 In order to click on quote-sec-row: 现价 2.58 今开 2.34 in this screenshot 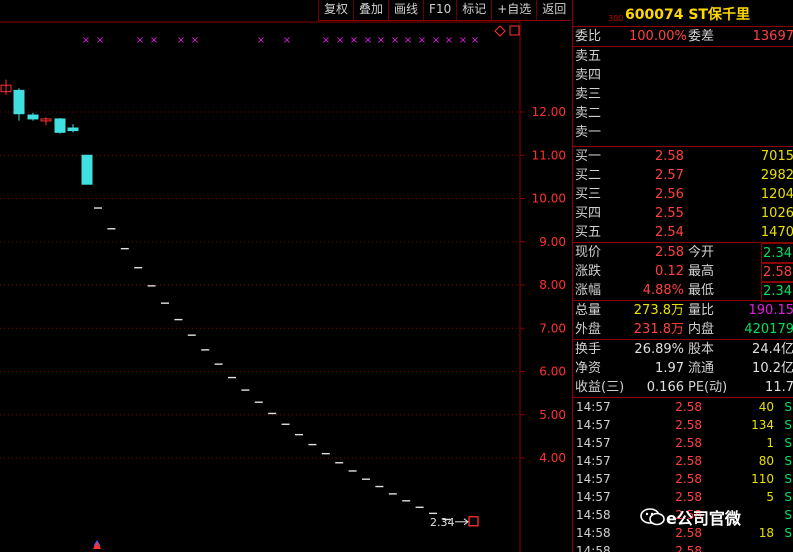, I will do `click(683, 253)`.